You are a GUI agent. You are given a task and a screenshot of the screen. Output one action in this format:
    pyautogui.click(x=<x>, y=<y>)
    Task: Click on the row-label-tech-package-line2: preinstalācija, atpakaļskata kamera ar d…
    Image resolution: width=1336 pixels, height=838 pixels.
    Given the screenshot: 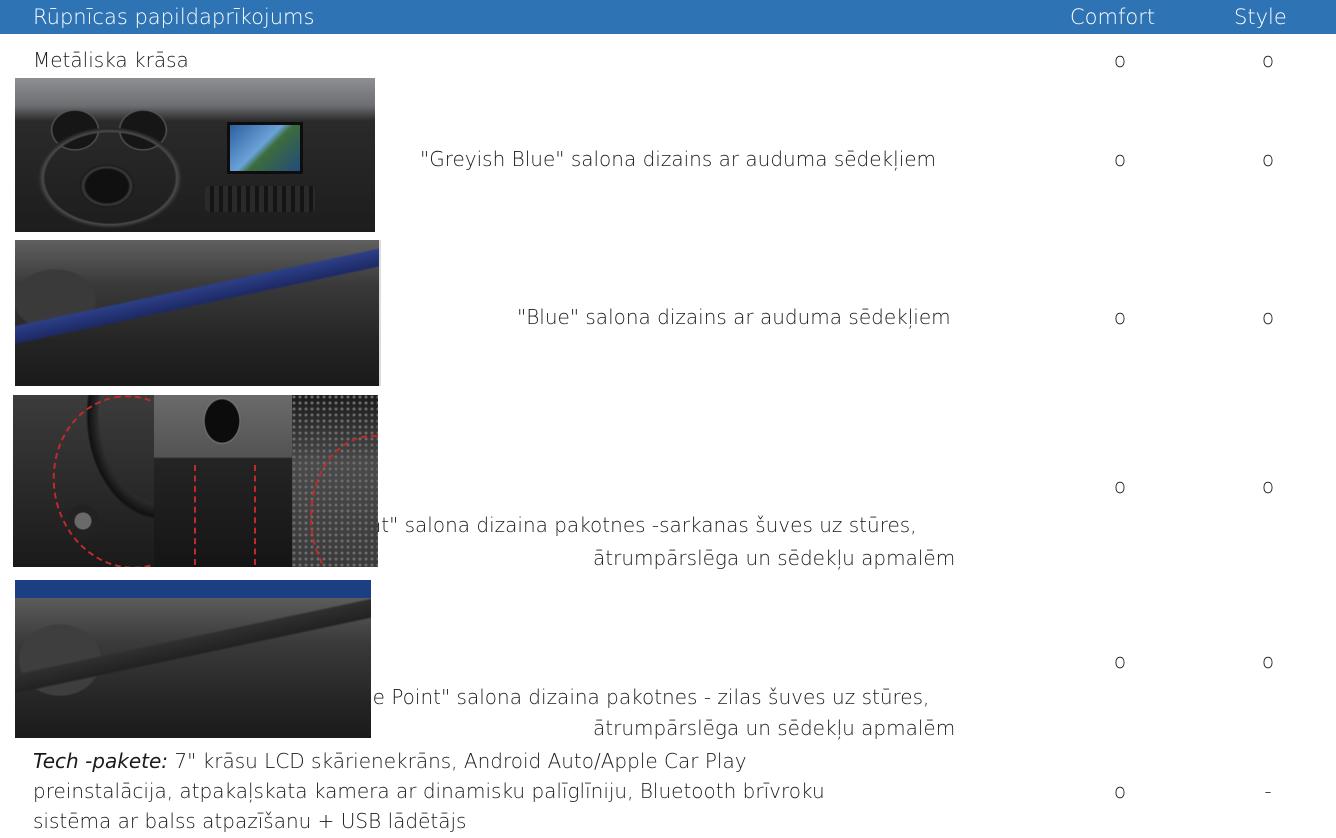 What is the action you would take?
    pyautogui.click(x=429, y=791)
    